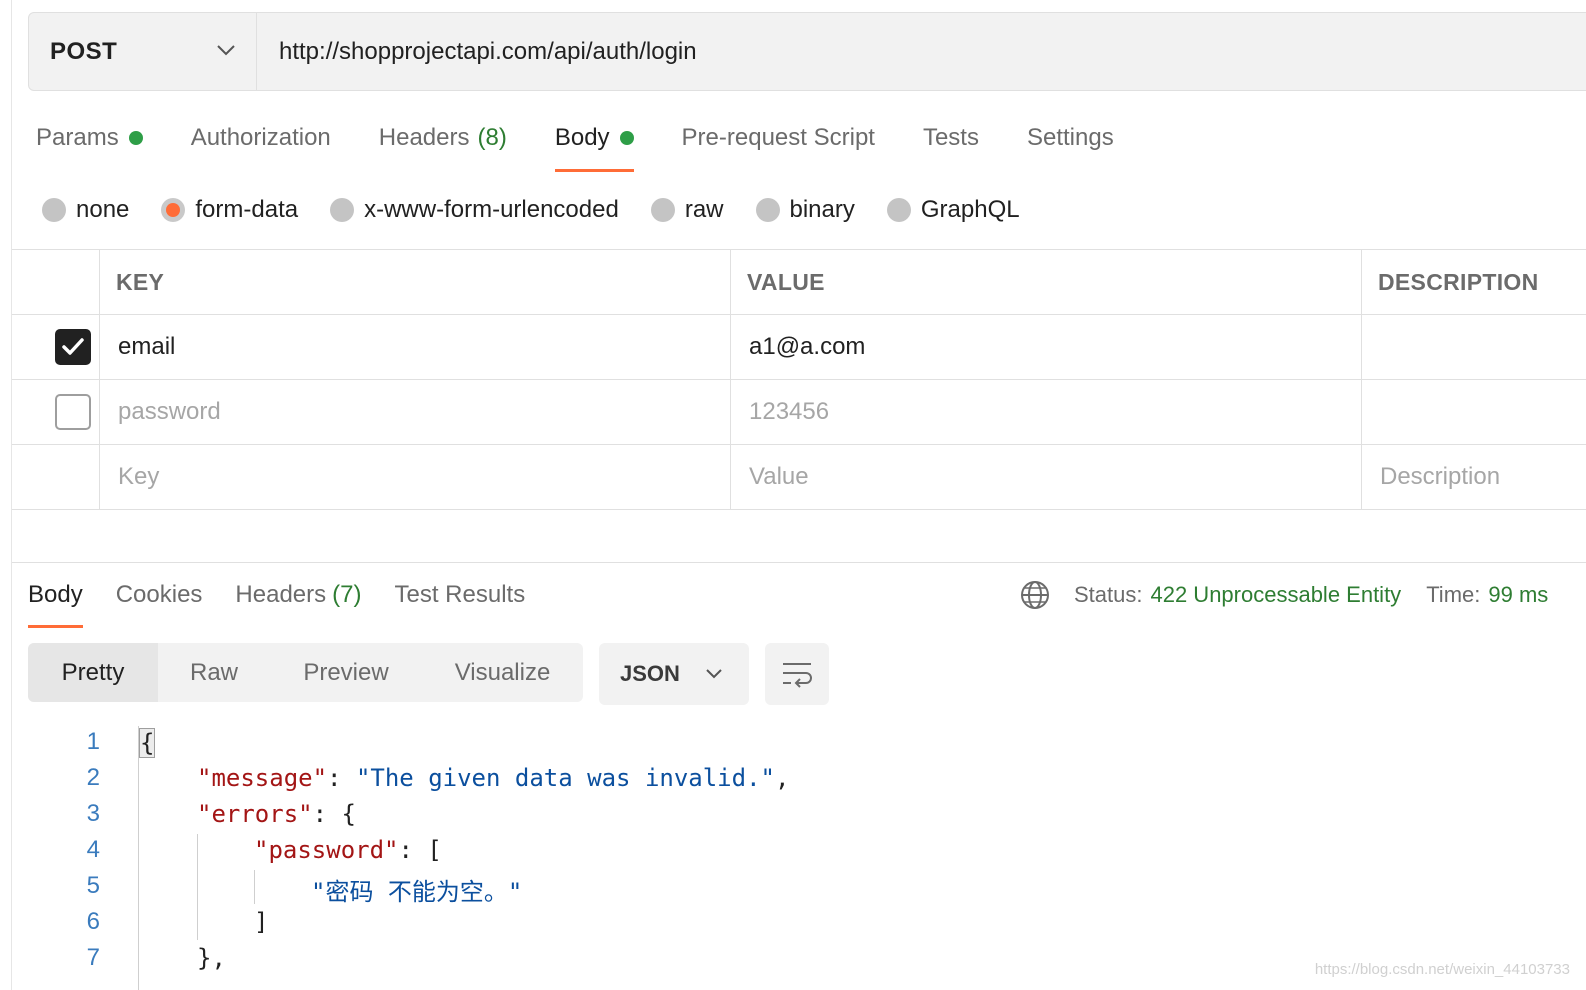  Describe the element at coordinates (247, 209) in the screenshot. I see `radio-label: form-data` at that location.